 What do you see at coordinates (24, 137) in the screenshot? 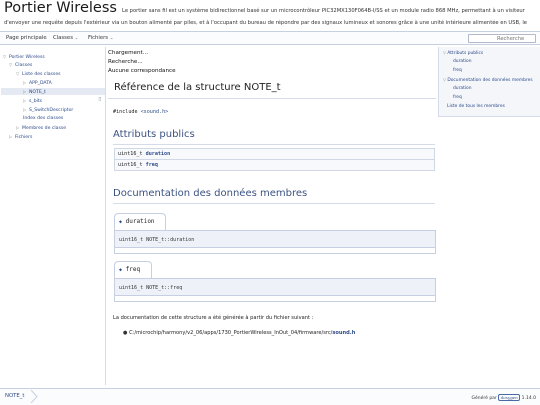
I see `tree-item-label: Fichiers` at bounding box center [24, 137].